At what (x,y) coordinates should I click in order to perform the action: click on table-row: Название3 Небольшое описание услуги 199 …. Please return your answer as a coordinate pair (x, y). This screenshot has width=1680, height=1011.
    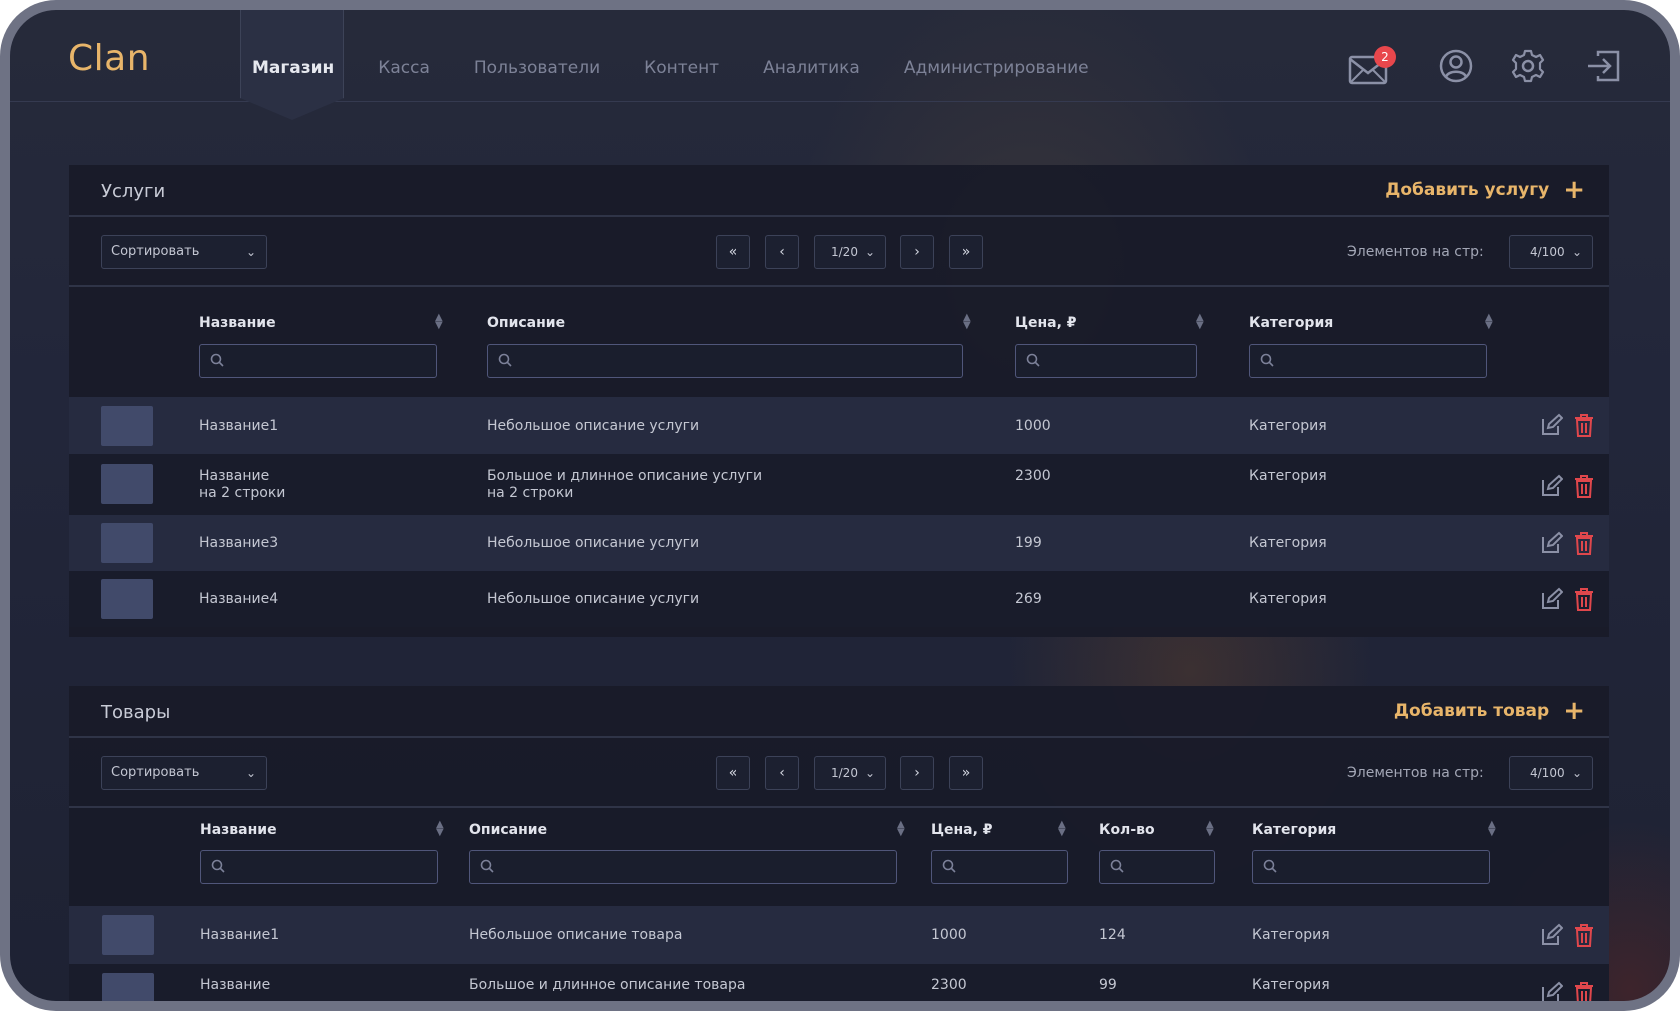
    Looking at the image, I should click on (839, 543).